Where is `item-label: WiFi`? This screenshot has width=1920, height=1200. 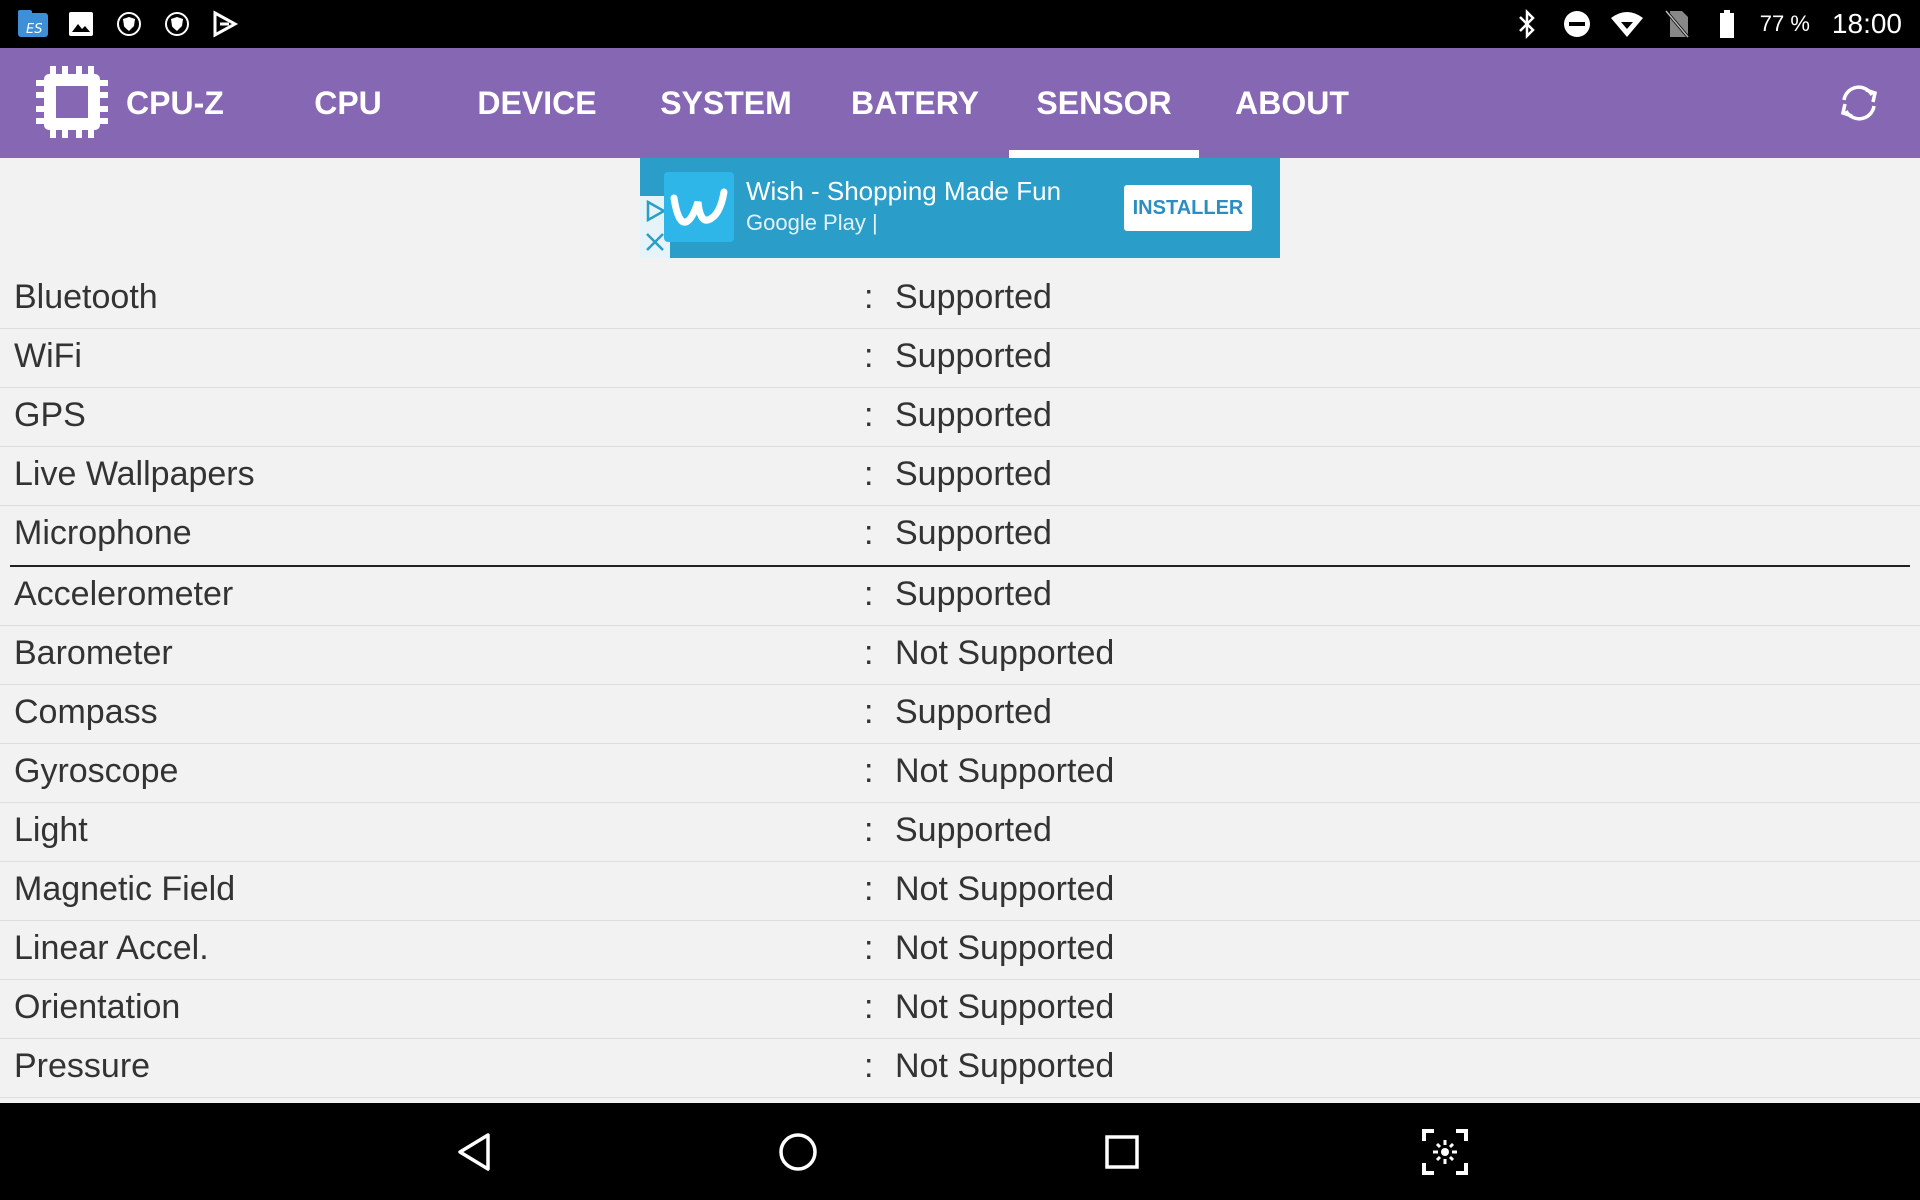 item-label: WiFi is located at coordinates (48, 356).